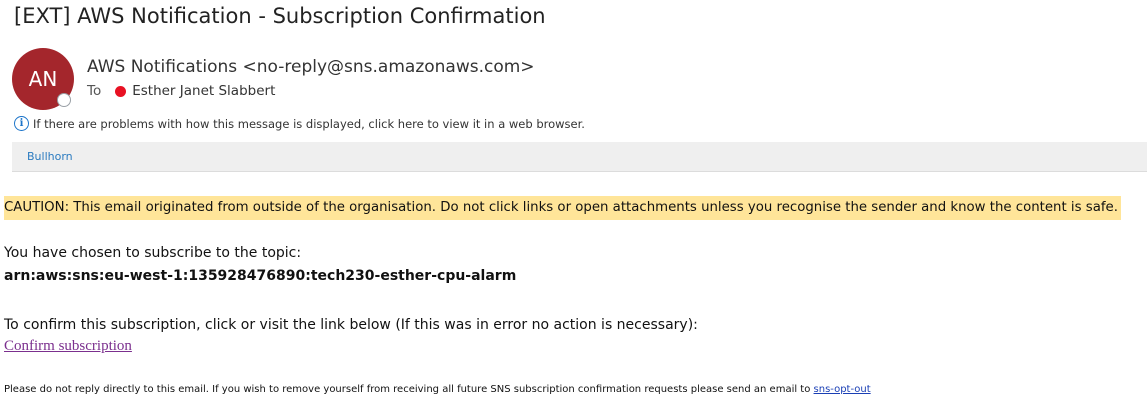  I want to click on recipient-presence-icon, so click(121, 91).